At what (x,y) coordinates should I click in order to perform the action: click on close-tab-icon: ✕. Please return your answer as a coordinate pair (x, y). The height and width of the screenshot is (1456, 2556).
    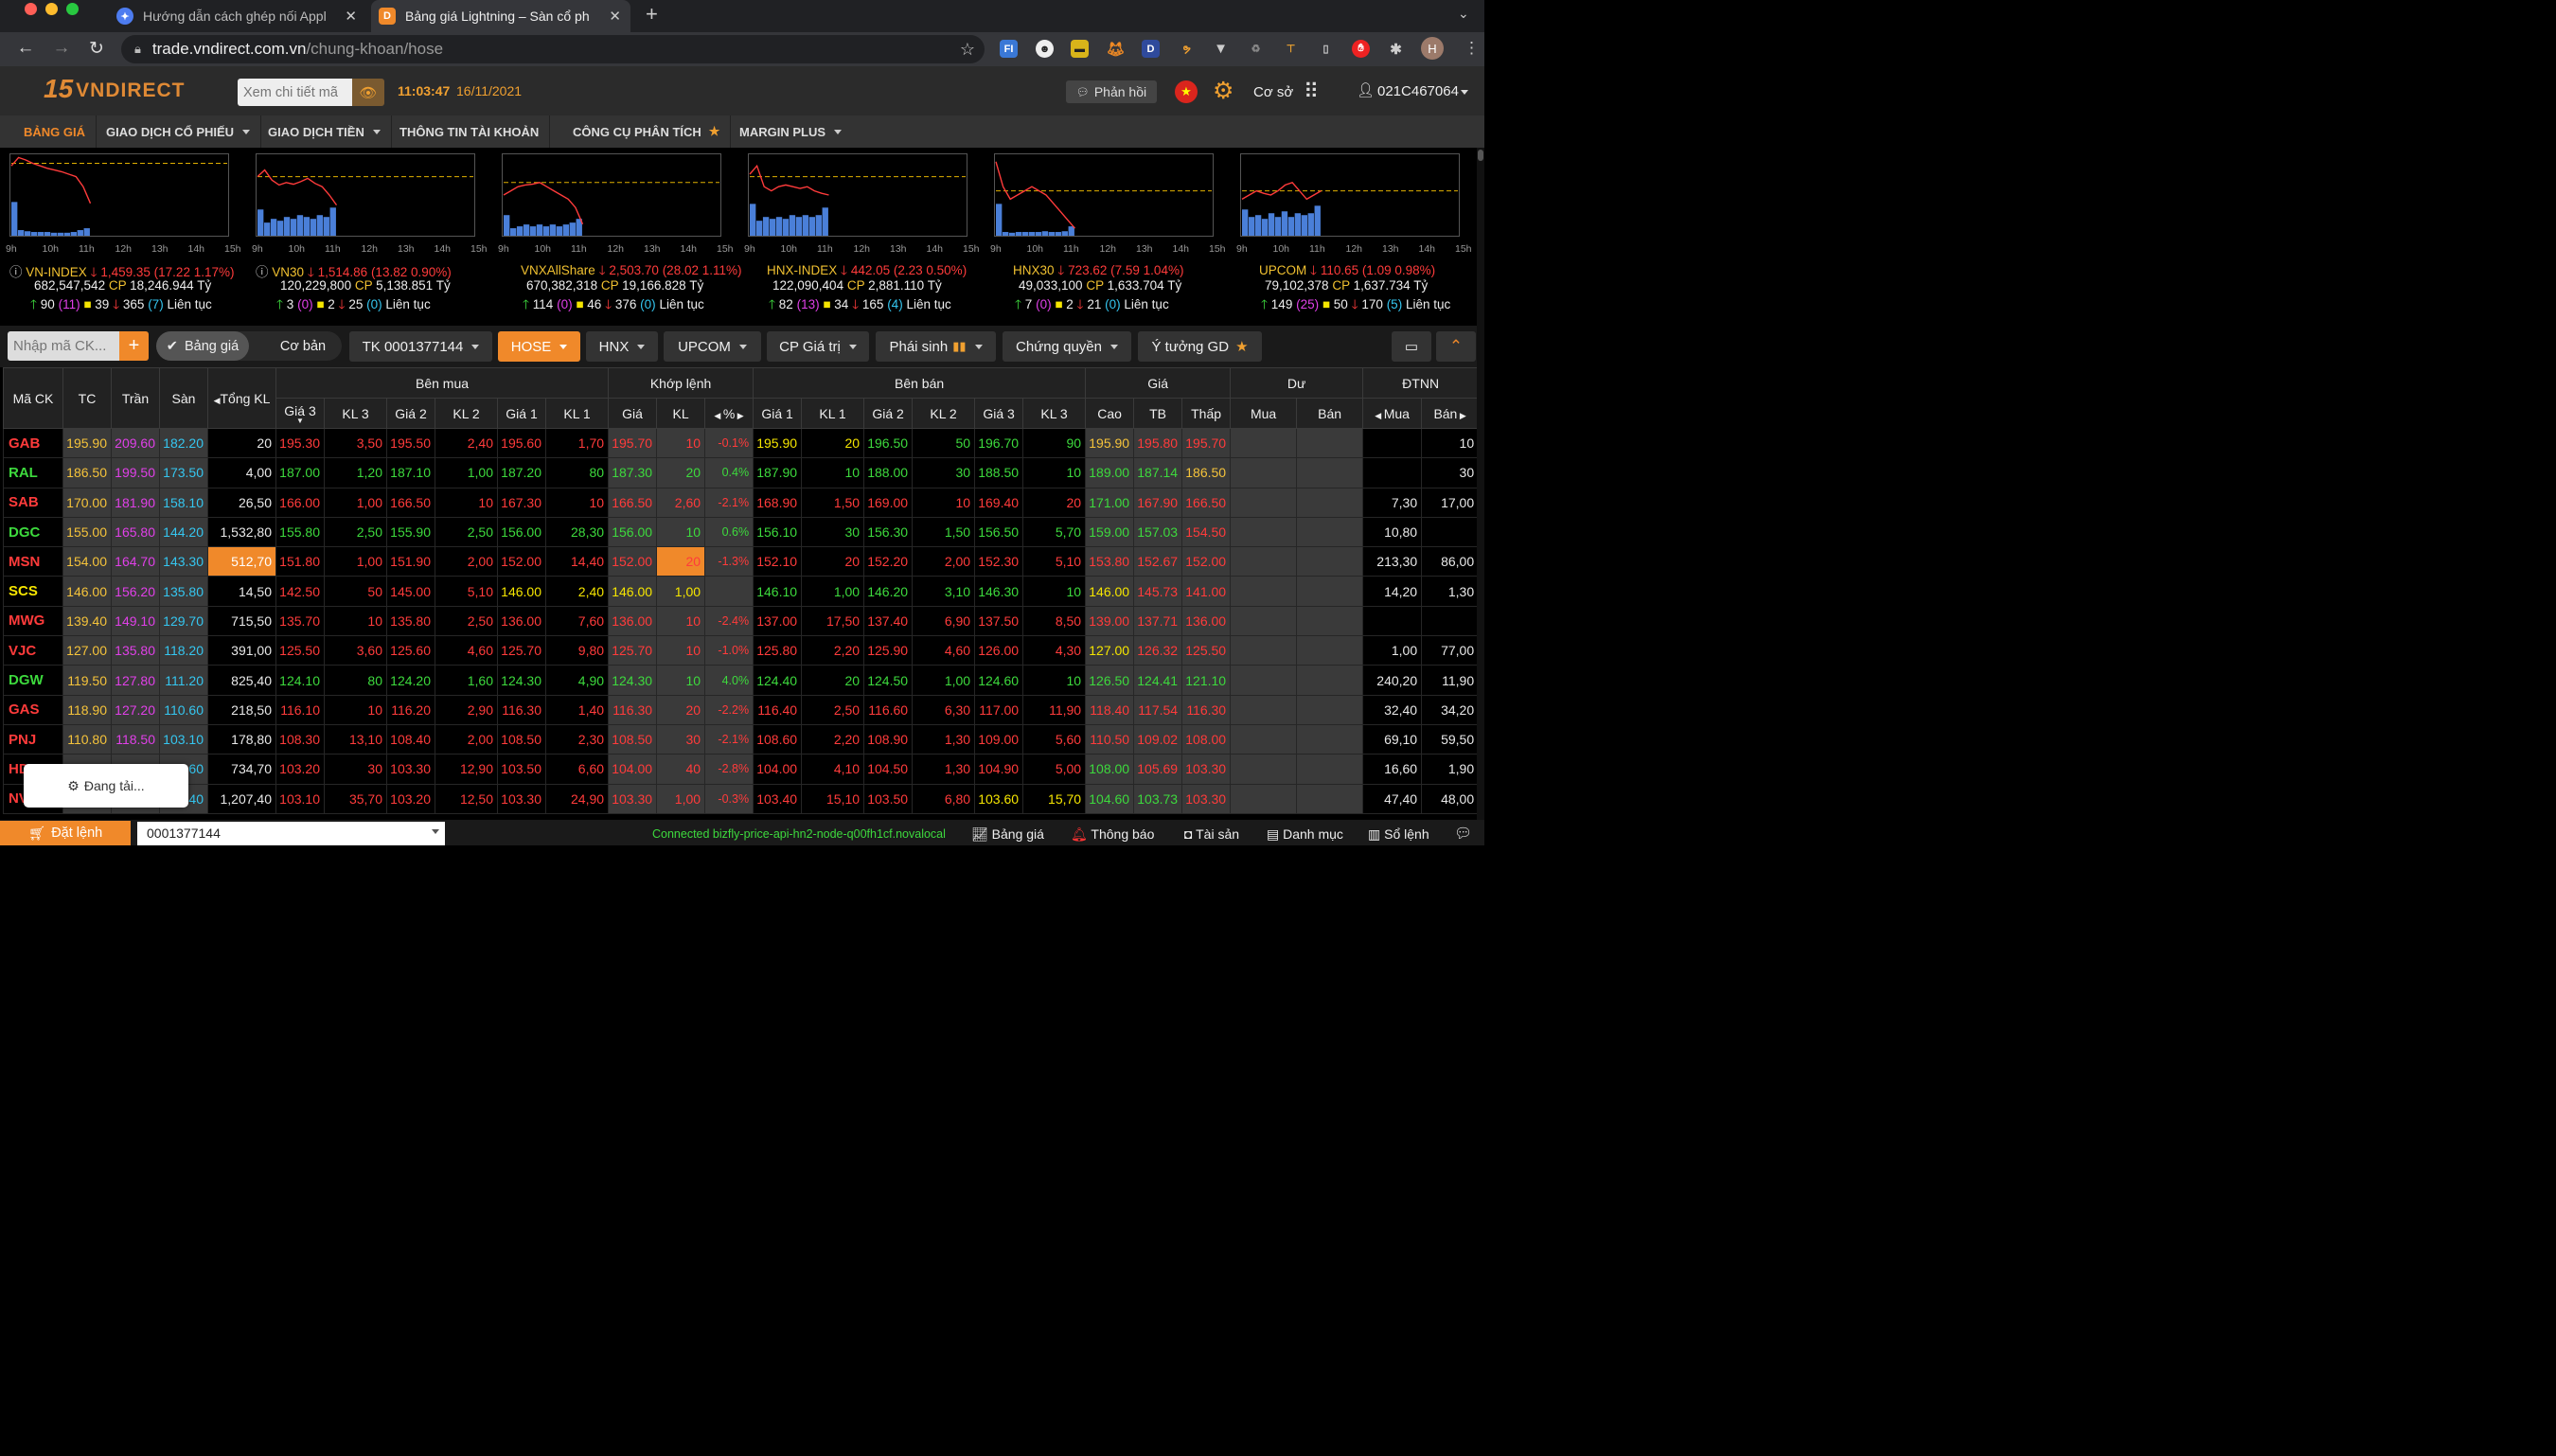
    Looking at the image, I should click on (351, 16).